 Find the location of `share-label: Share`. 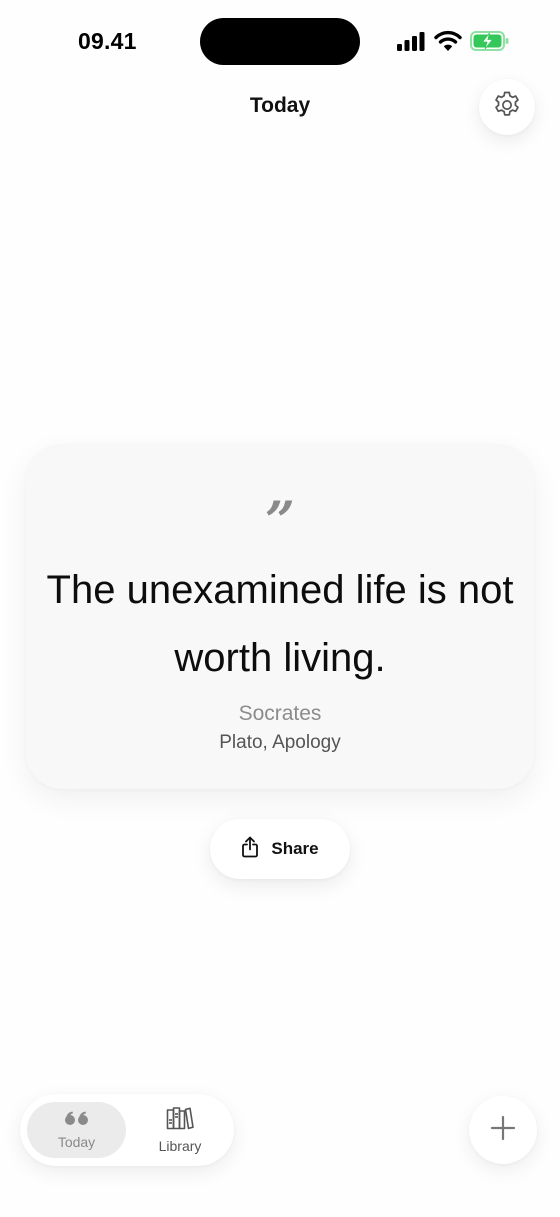

share-label: Share is located at coordinates (295, 848).